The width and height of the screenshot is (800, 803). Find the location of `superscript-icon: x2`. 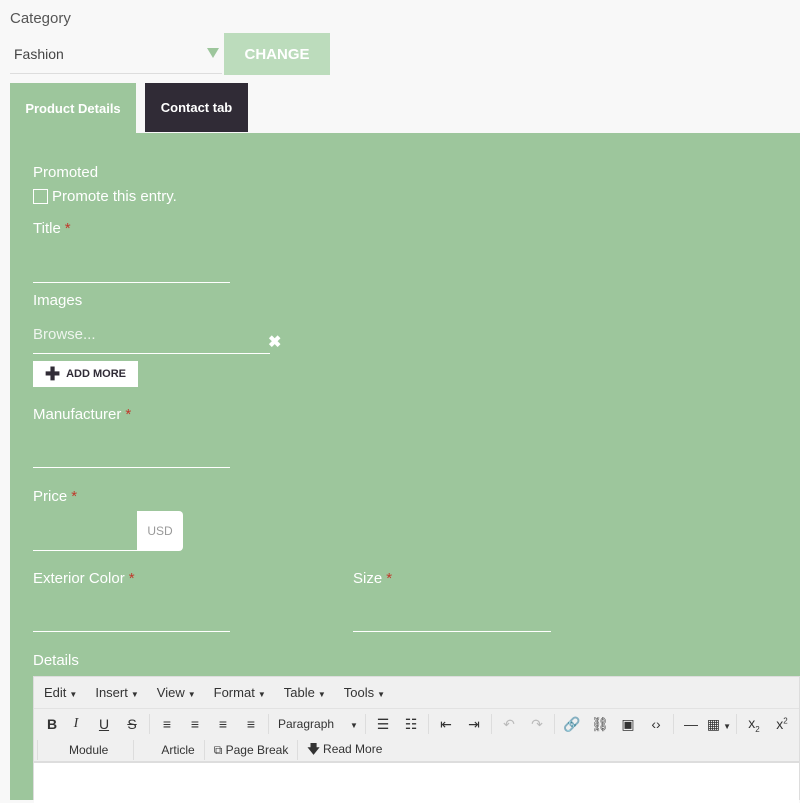

superscript-icon: x2 is located at coordinates (782, 724).